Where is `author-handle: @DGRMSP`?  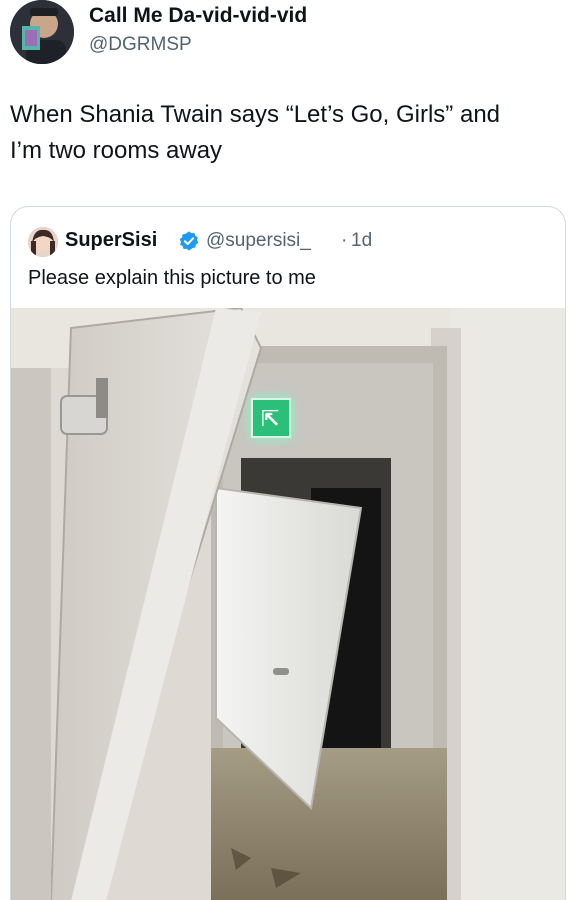
author-handle: @DGRMSP is located at coordinates (140, 45).